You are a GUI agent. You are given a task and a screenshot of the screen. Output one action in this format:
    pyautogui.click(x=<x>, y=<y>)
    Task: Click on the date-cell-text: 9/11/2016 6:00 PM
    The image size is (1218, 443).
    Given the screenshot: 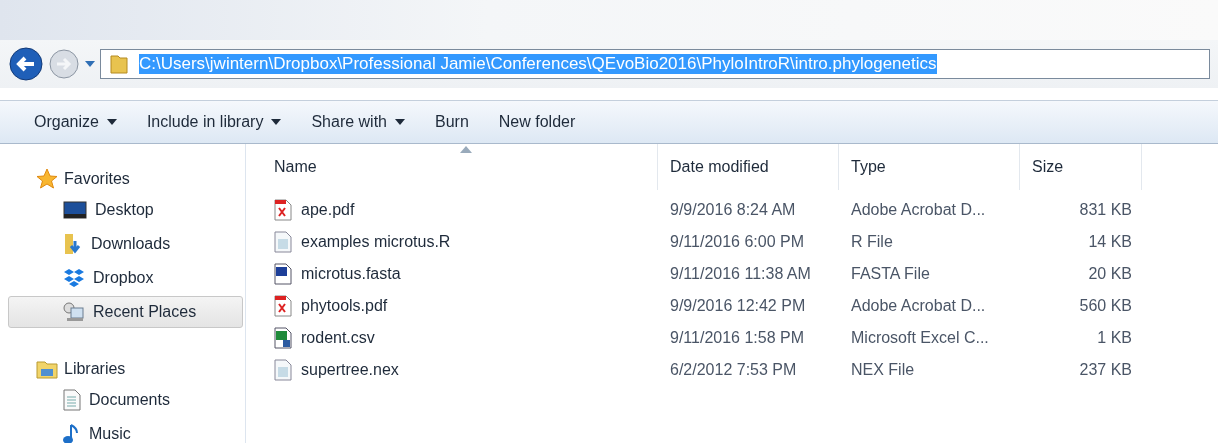 What is the action you would take?
    pyautogui.click(x=737, y=242)
    